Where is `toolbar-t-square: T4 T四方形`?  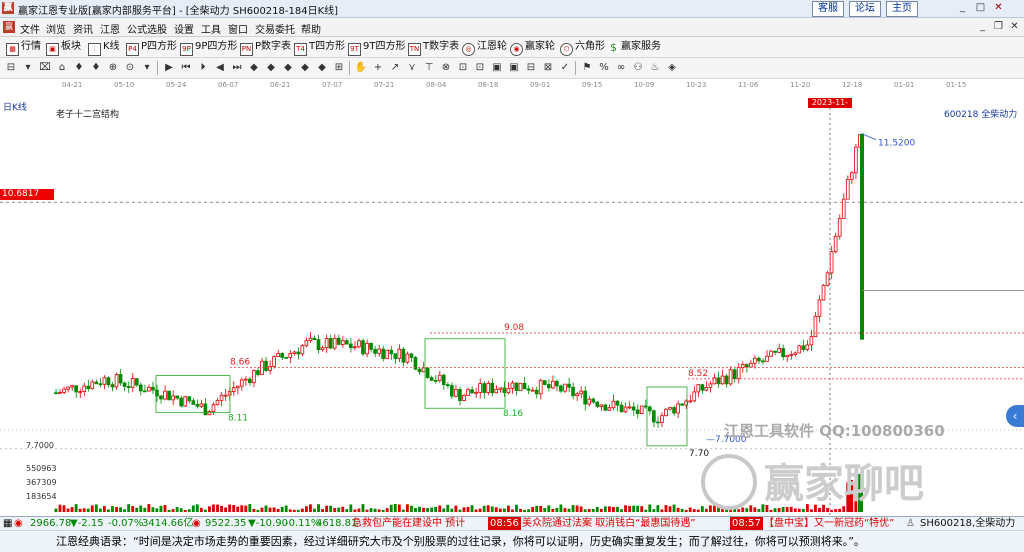
toolbar-t-square: T4 T四方形 is located at coordinates (319, 48).